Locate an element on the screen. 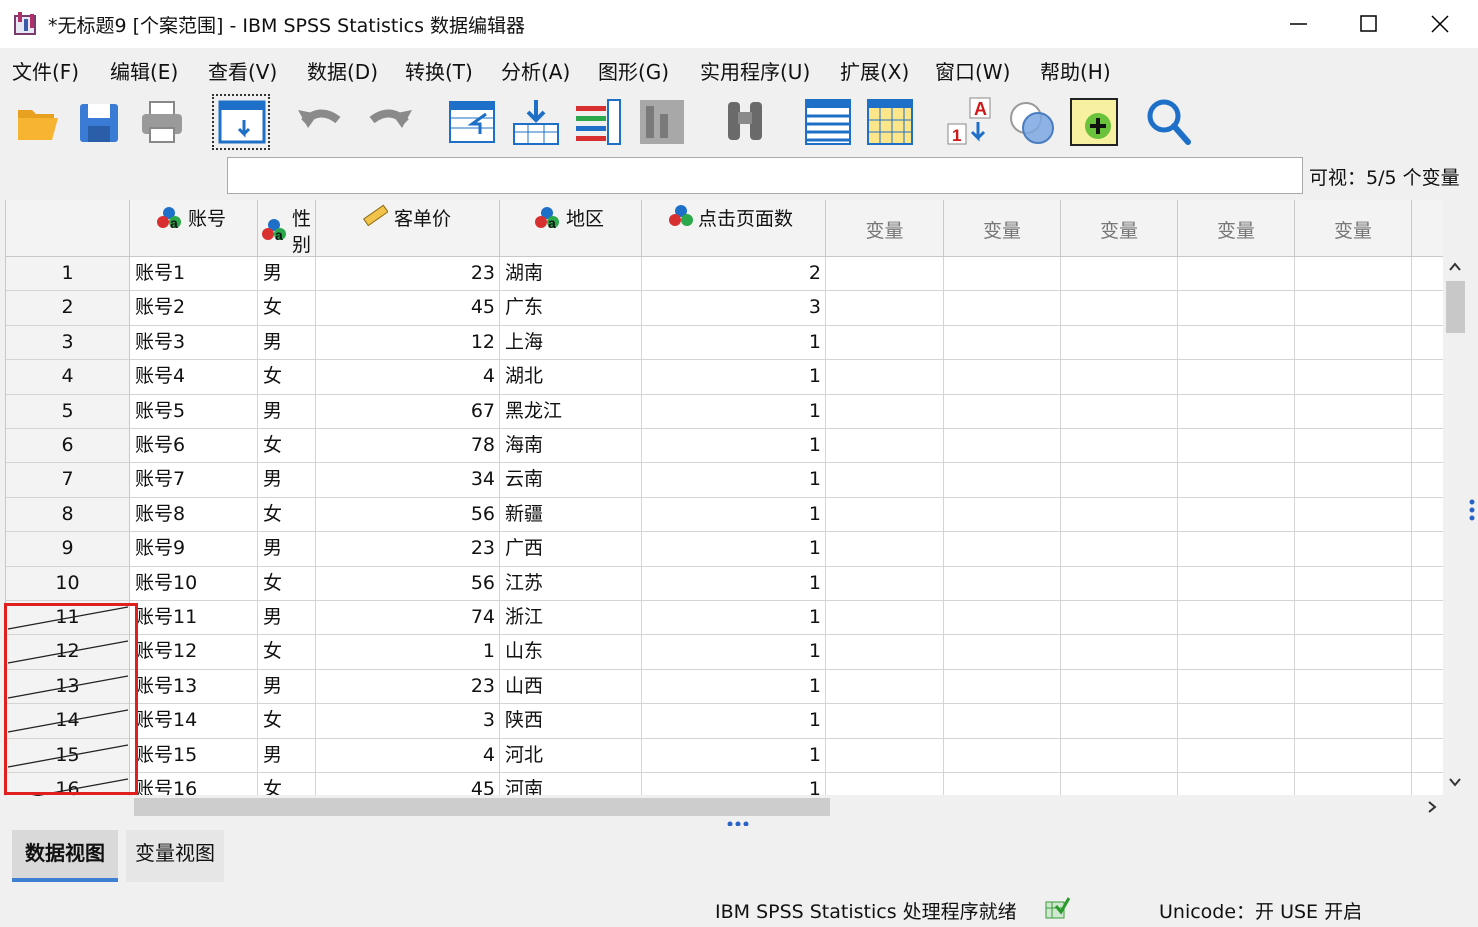  column-header-account: a 账号 is located at coordinates (194, 228).